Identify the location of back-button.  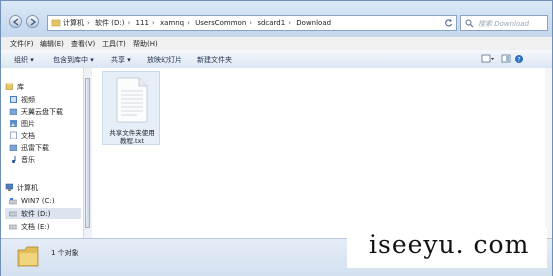
(15, 21).